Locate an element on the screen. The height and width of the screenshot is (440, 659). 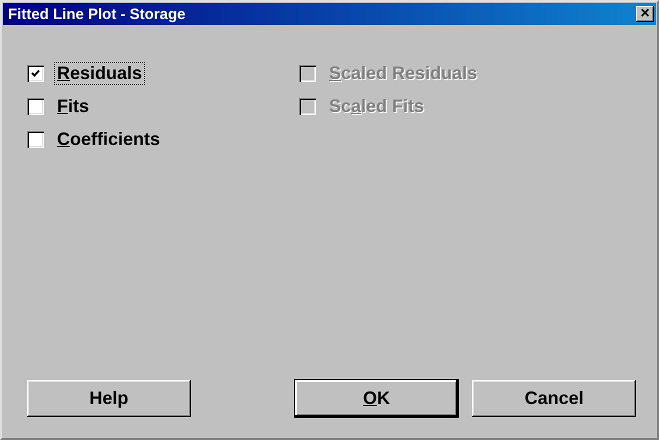
checkbox-label: Fits is located at coordinates (73, 106).